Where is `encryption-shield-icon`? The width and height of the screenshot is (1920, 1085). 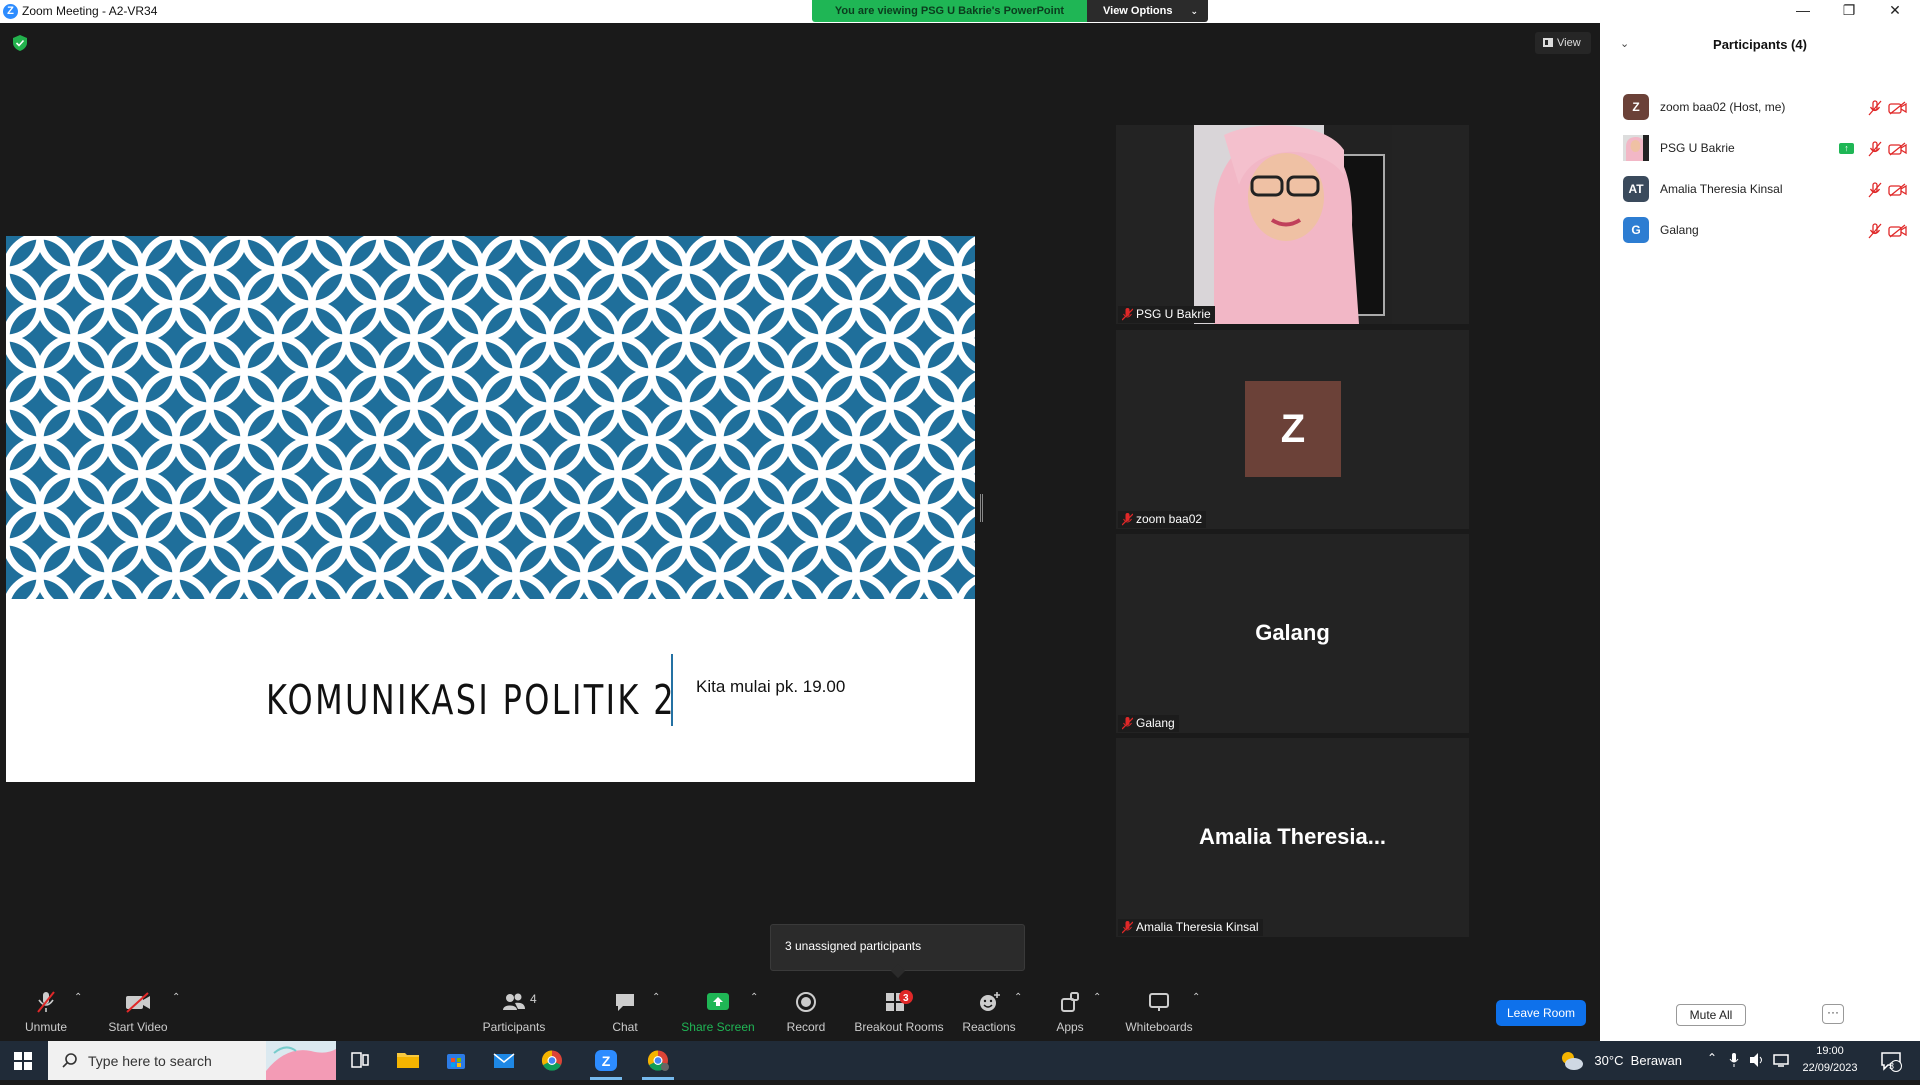
encryption-shield-icon is located at coordinates (20, 43).